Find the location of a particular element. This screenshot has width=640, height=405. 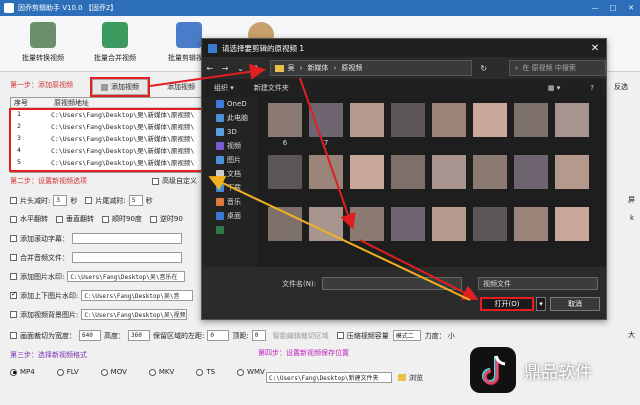

breadcrumb-item: 吴 is located at coordinates (291, 68).